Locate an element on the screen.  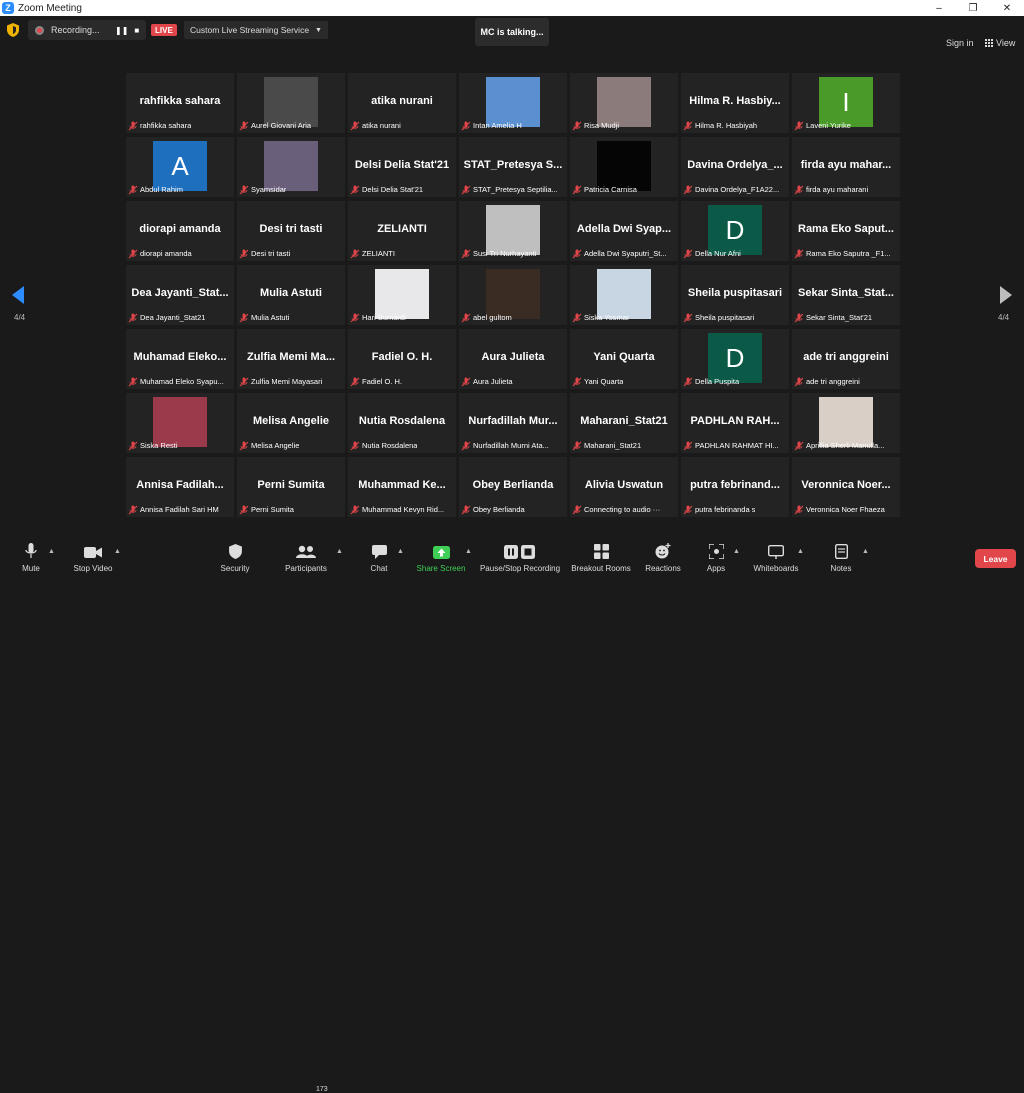
security-shield-icon is located at coordinates (13, 30).